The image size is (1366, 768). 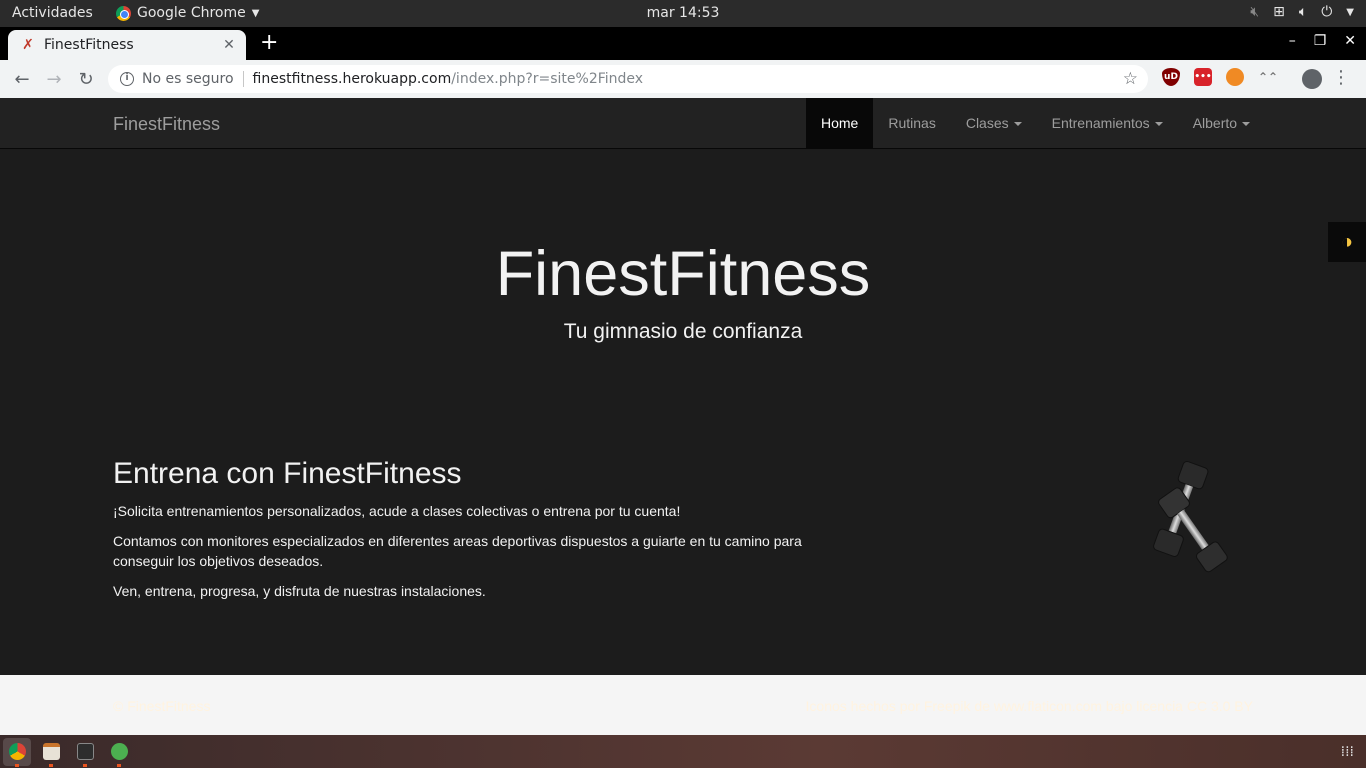 What do you see at coordinates (683, 751) in the screenshot?
I see `taskbar-dock: ⁞⁞⁞` at bounding box center [683, 751].